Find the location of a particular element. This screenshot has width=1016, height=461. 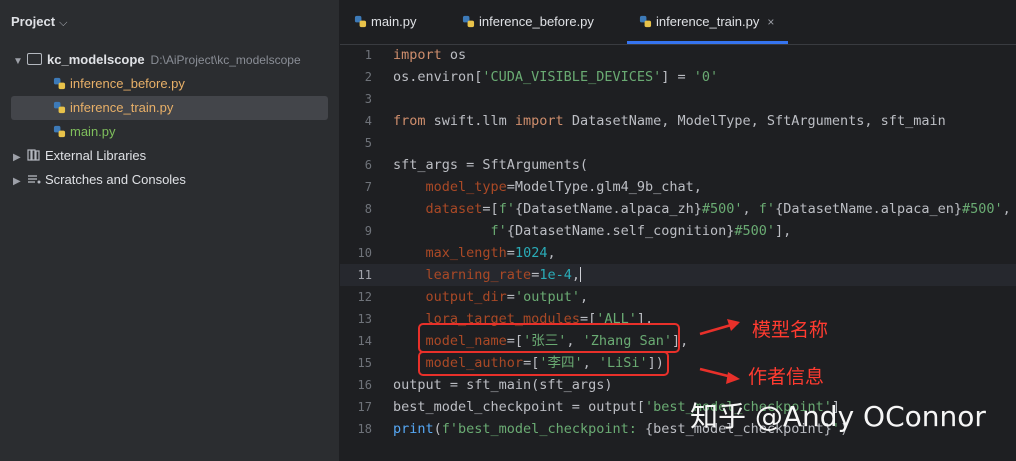

arrow-author-info is located at coordinates (718, 373).